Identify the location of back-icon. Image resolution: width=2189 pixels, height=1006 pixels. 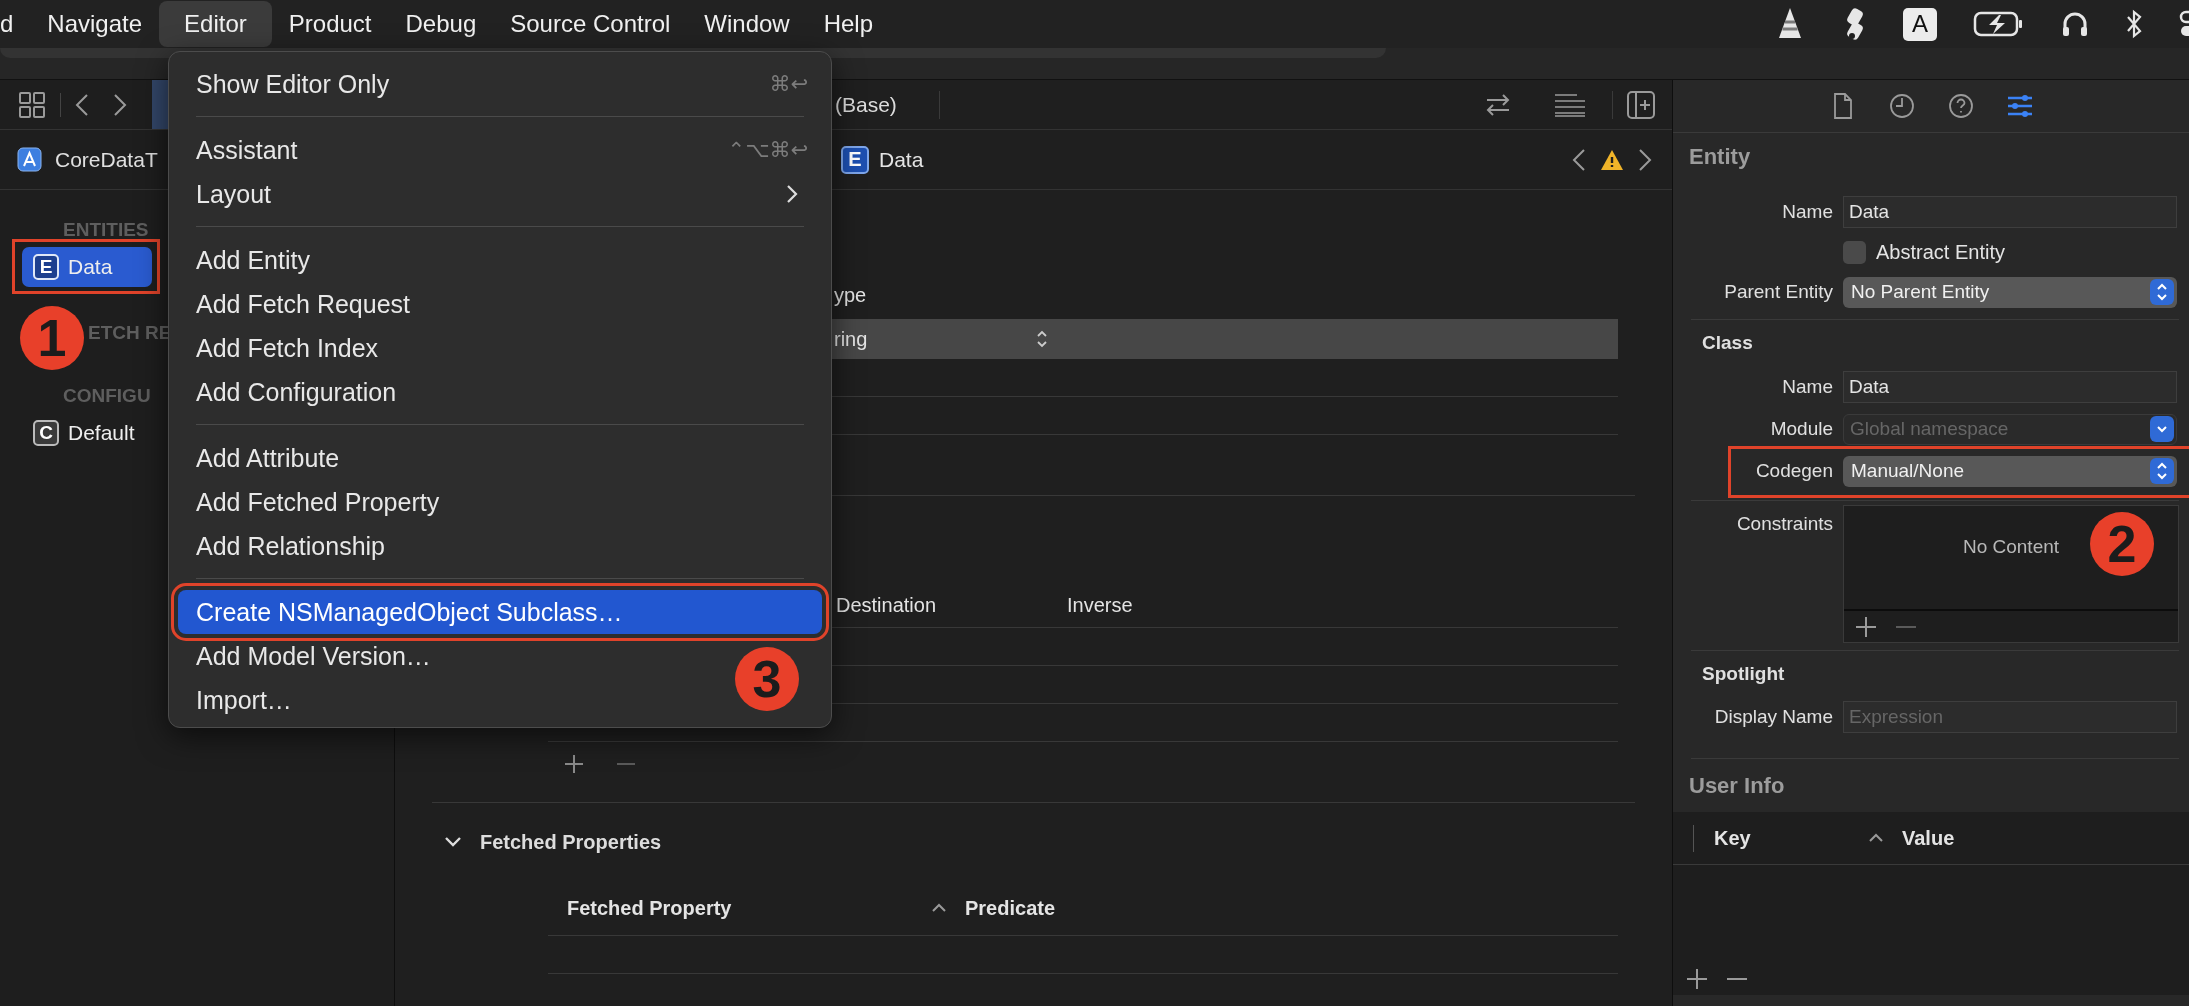
(82, 104).